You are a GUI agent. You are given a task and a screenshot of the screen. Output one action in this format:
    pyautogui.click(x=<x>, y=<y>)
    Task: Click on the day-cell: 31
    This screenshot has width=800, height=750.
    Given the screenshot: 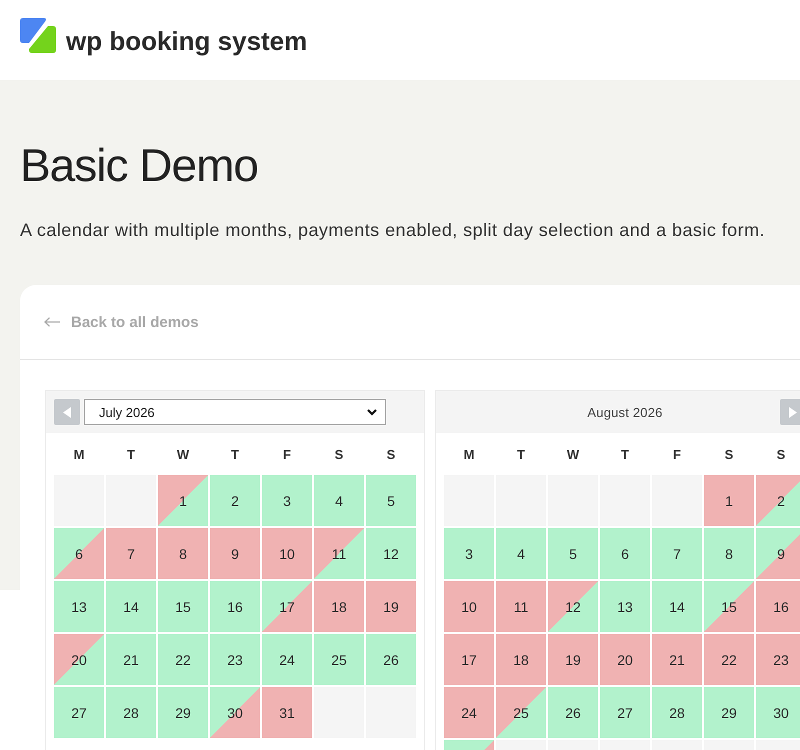 What is the action you would take?
    pyautogui.click(x=287, y=712)
    